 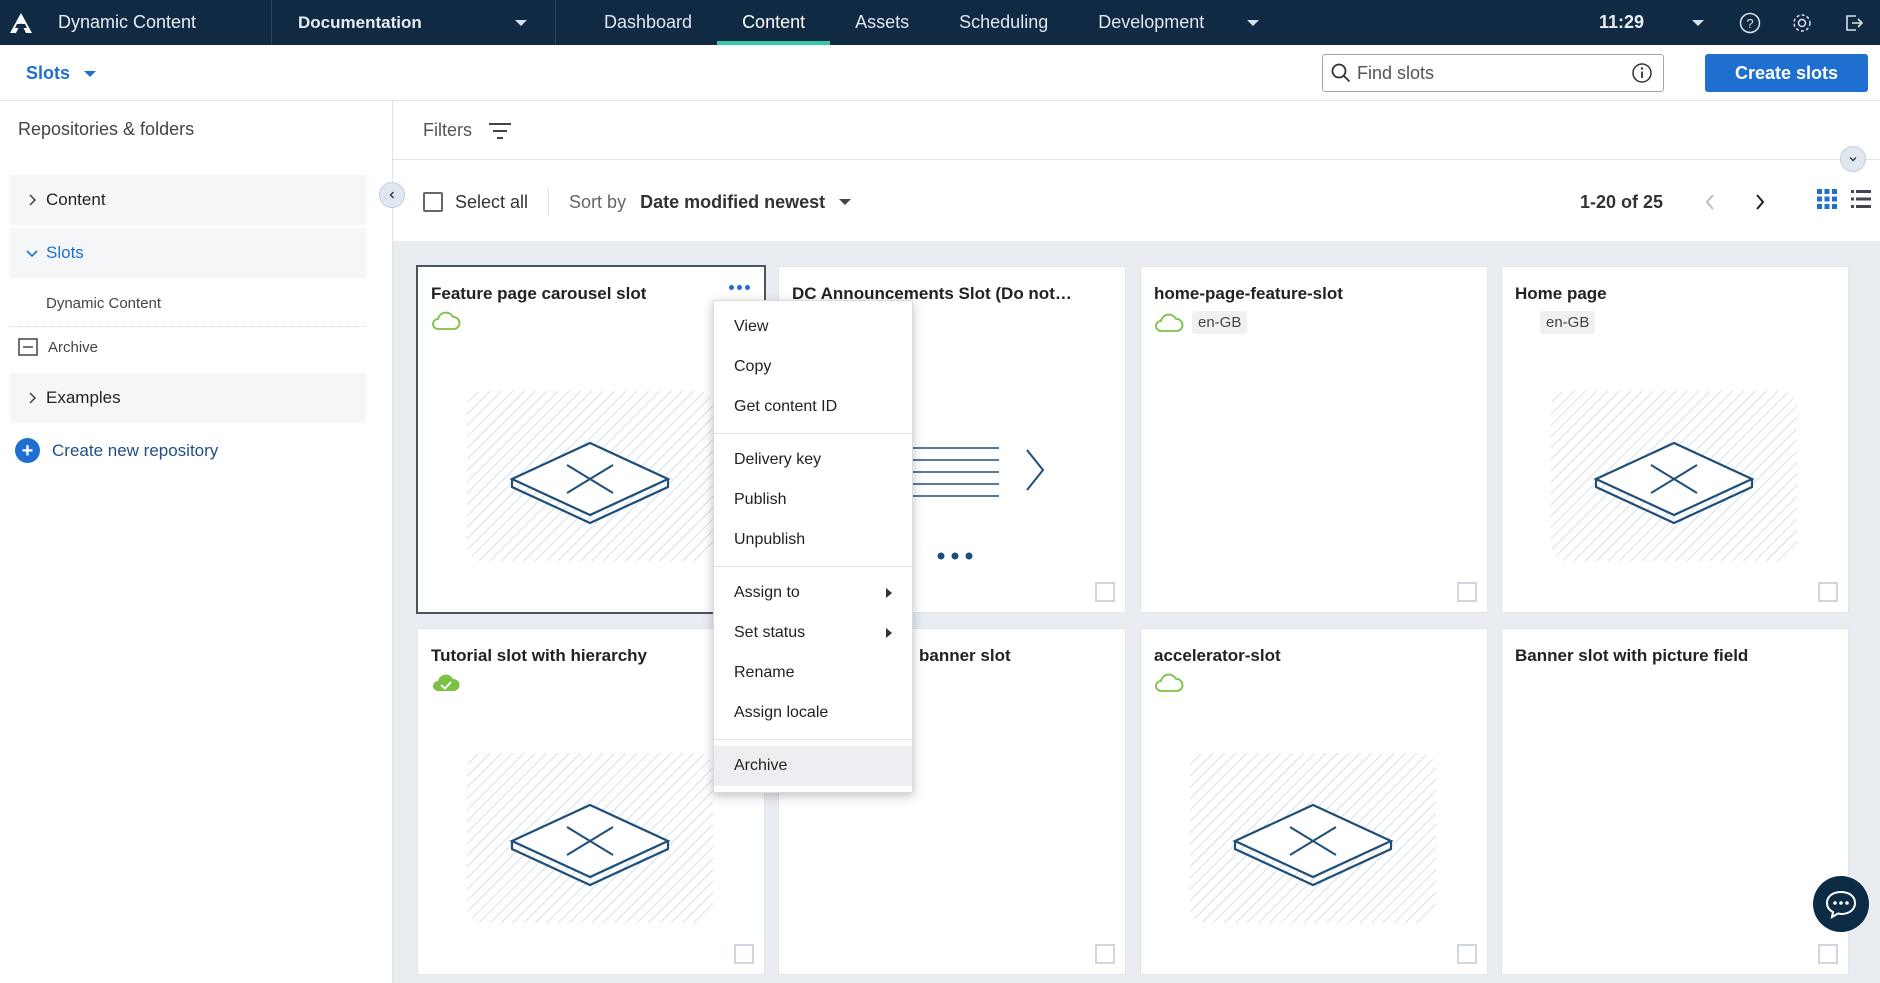 I want to click on card-status, so click(x=446, y=321).